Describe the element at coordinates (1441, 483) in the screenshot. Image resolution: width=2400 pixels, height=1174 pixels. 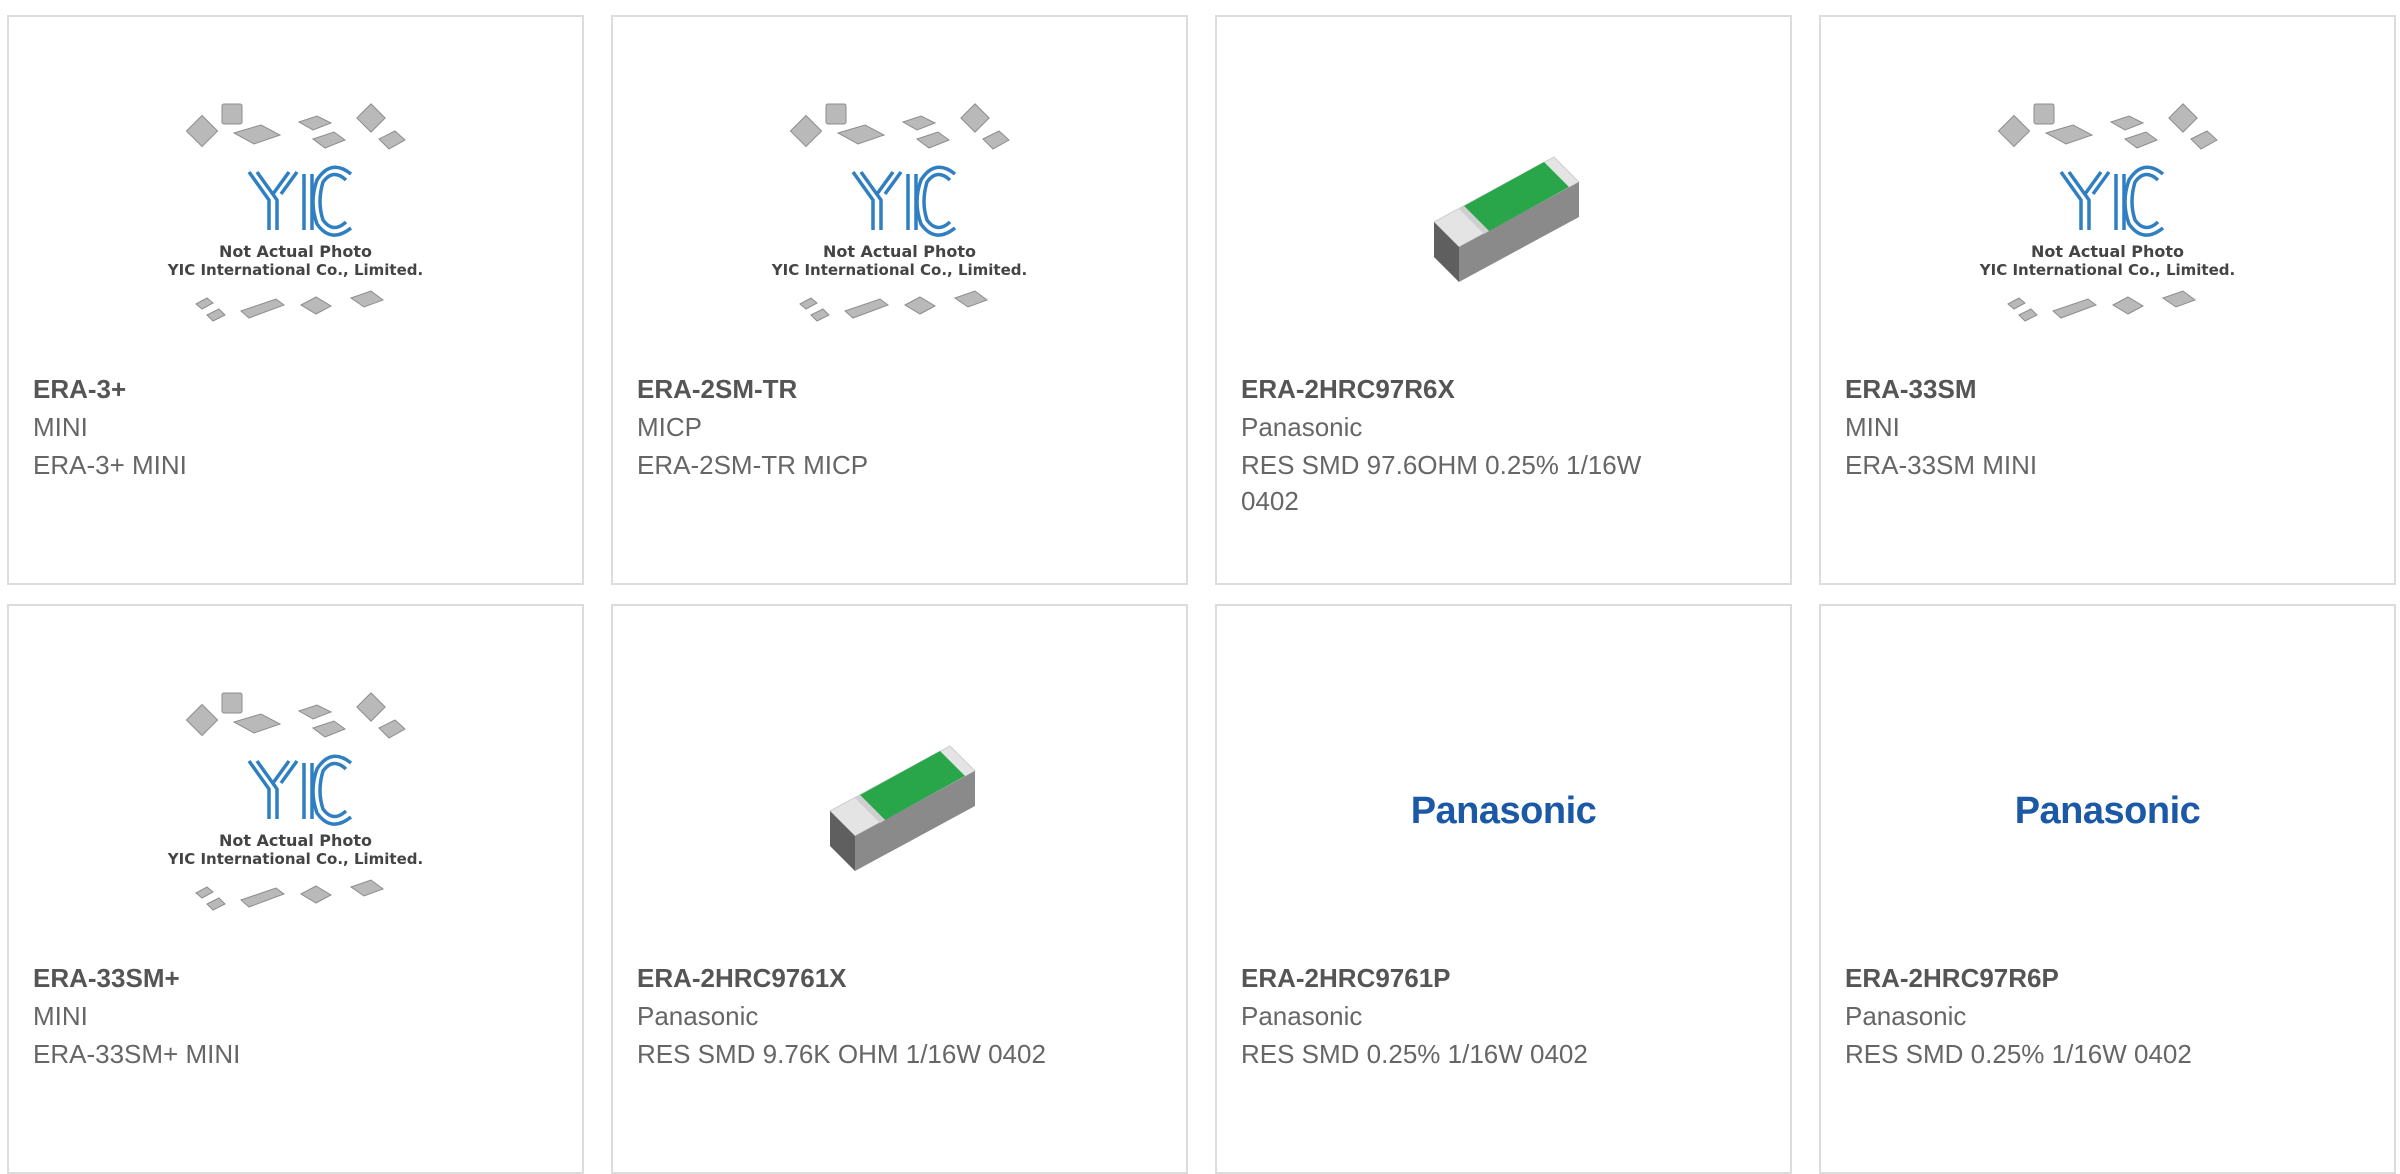
I see `description: RES SMD 97.6OHM 0.25% 1/16W 0402` at that location.